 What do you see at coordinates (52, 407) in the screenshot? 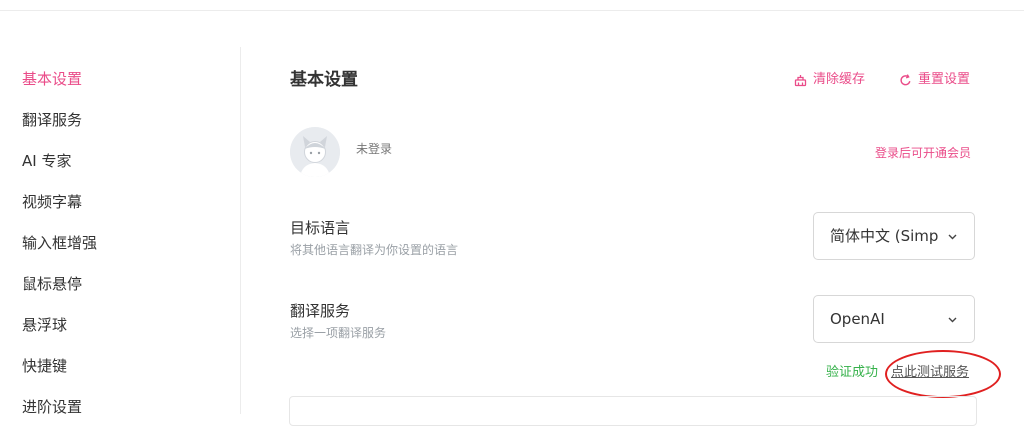
I see `sidebar-item-advanced-settings: 进阶设置` at bounding box center [52, 407].